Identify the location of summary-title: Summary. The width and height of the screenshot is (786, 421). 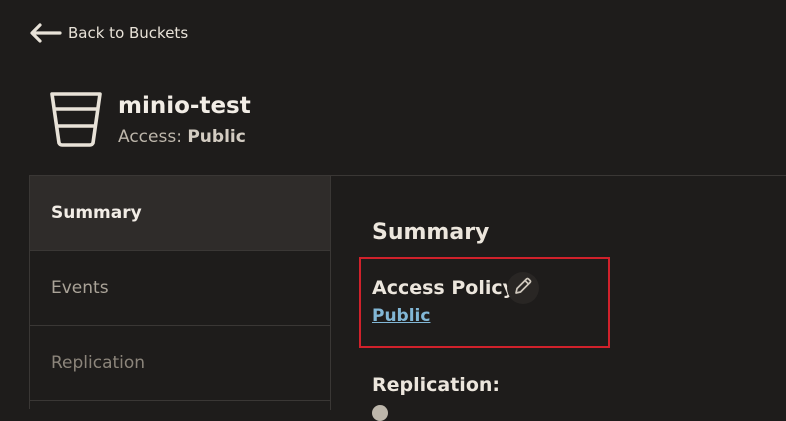
(431, 232).